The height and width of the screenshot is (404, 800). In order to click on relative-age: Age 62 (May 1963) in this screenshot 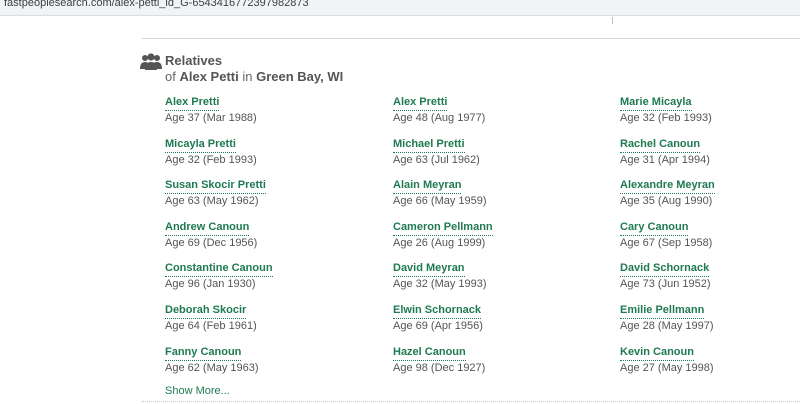, I will do `click(212, 367)`.